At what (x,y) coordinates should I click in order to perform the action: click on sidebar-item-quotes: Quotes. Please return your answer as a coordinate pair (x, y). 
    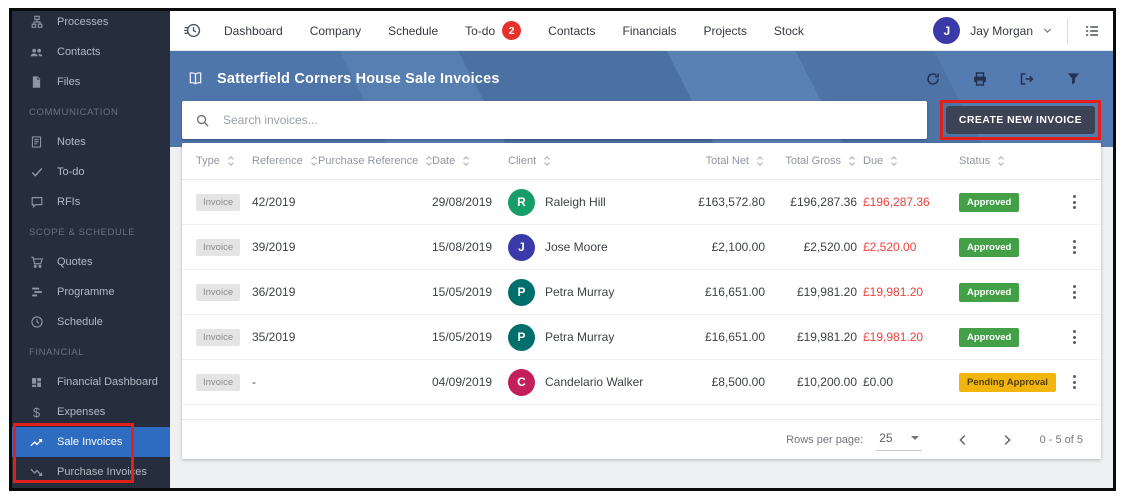
    Looking at the image, I should click on (91, 262).